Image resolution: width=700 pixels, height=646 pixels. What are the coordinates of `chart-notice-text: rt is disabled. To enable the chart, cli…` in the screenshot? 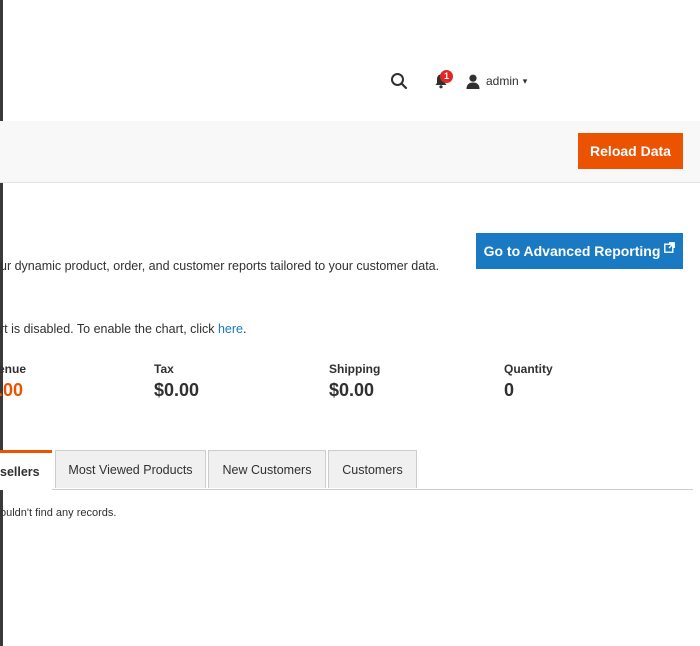 It's located at (109, 329).